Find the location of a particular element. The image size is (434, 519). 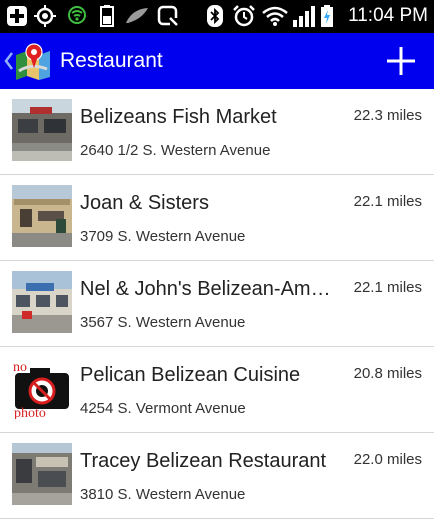

restaurant-distance: 20.8 miles is located at coordinates (387, 373).